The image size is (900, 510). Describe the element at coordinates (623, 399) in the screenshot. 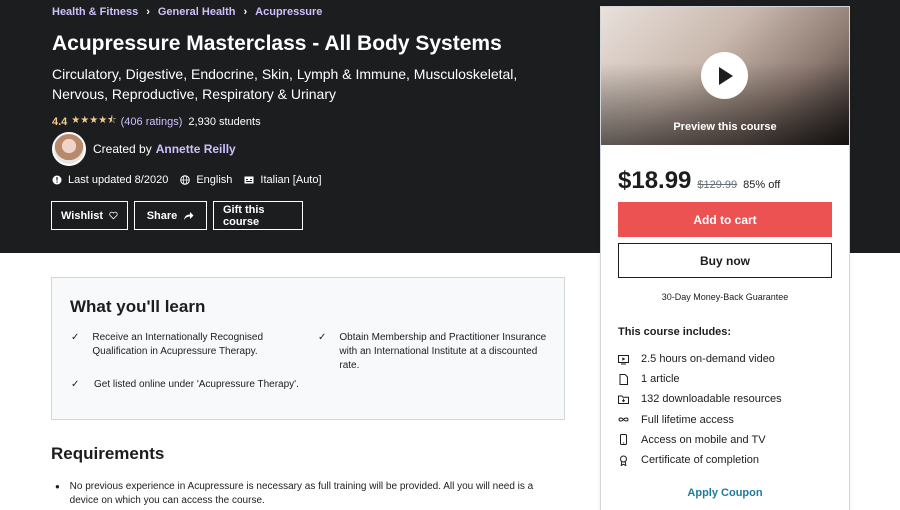

I see `folder-icon` at that location.